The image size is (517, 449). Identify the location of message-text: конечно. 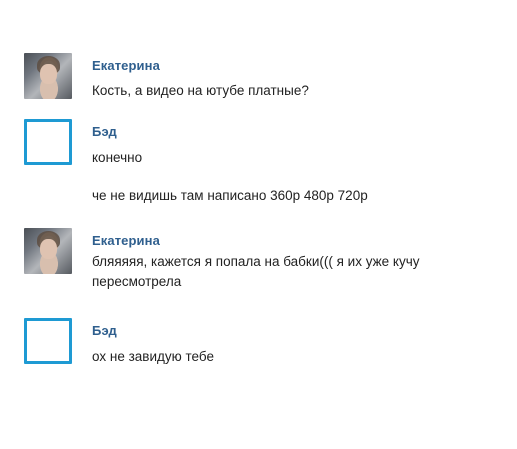
(117, 157).